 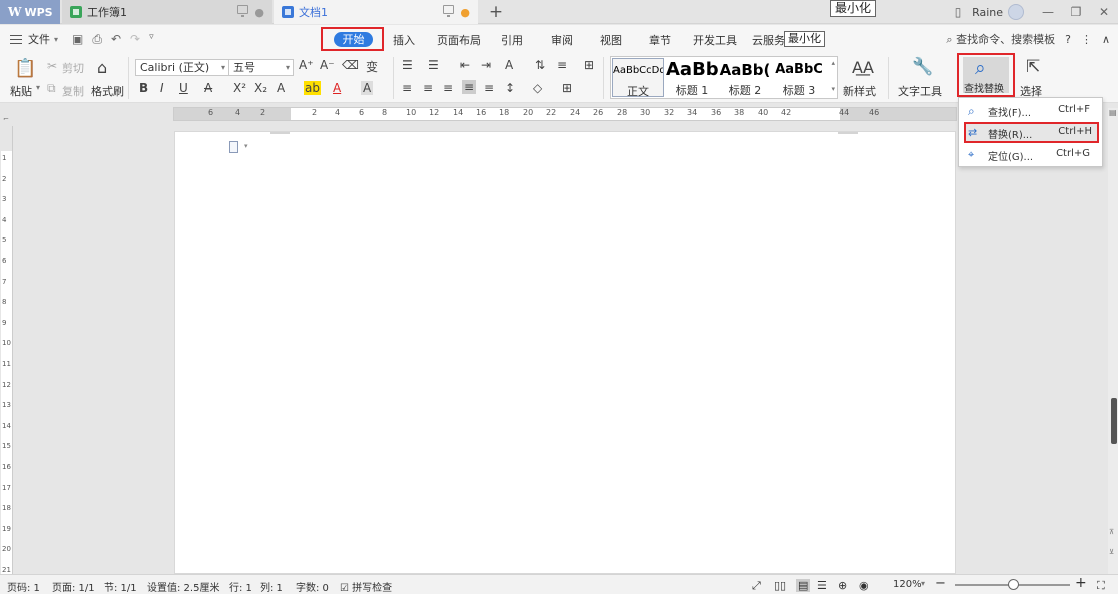 I want to click on paste-icon: 📋, so click(x=25, y=68).